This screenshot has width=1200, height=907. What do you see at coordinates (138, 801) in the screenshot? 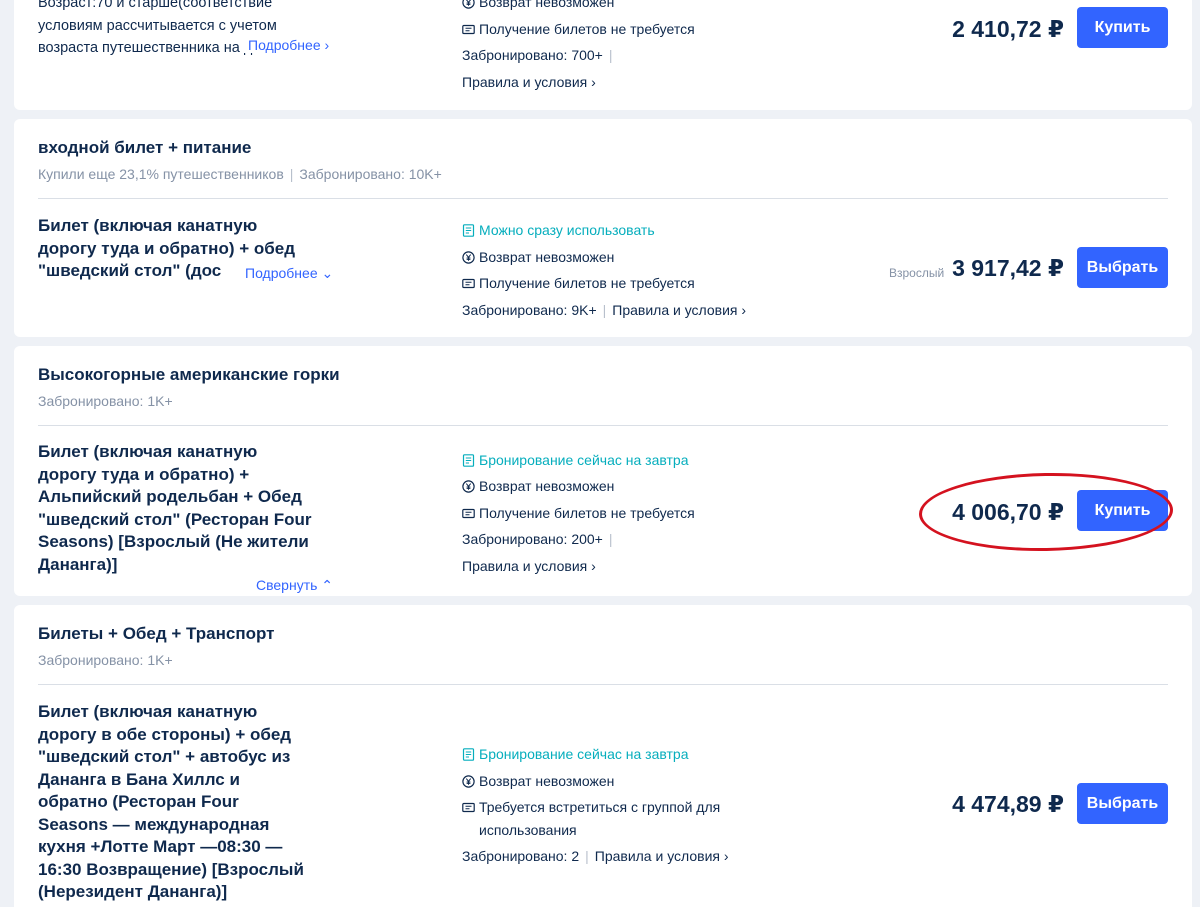
I see `package-title-line: обратно (Ресторан Four` at bounding box center [138, 801].